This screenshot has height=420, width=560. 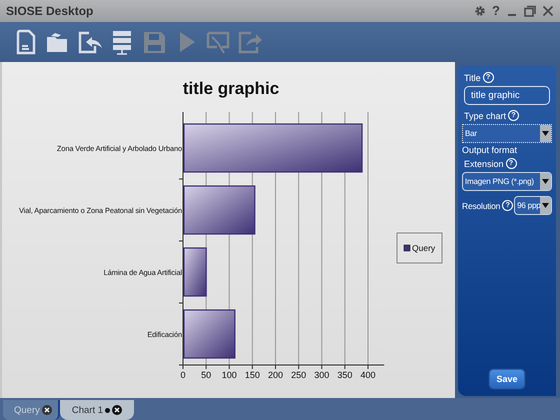 What do you see at coordinates (481, 205) in the screenshot?
I see `field-label: Resolution` at bounding box center [481, 205].